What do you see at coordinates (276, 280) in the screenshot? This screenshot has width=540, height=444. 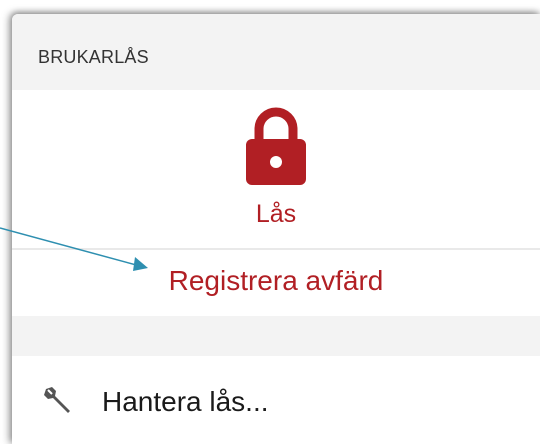 I see `register-departure-label: Registrera avfärd` at bounding box center [276, 280].